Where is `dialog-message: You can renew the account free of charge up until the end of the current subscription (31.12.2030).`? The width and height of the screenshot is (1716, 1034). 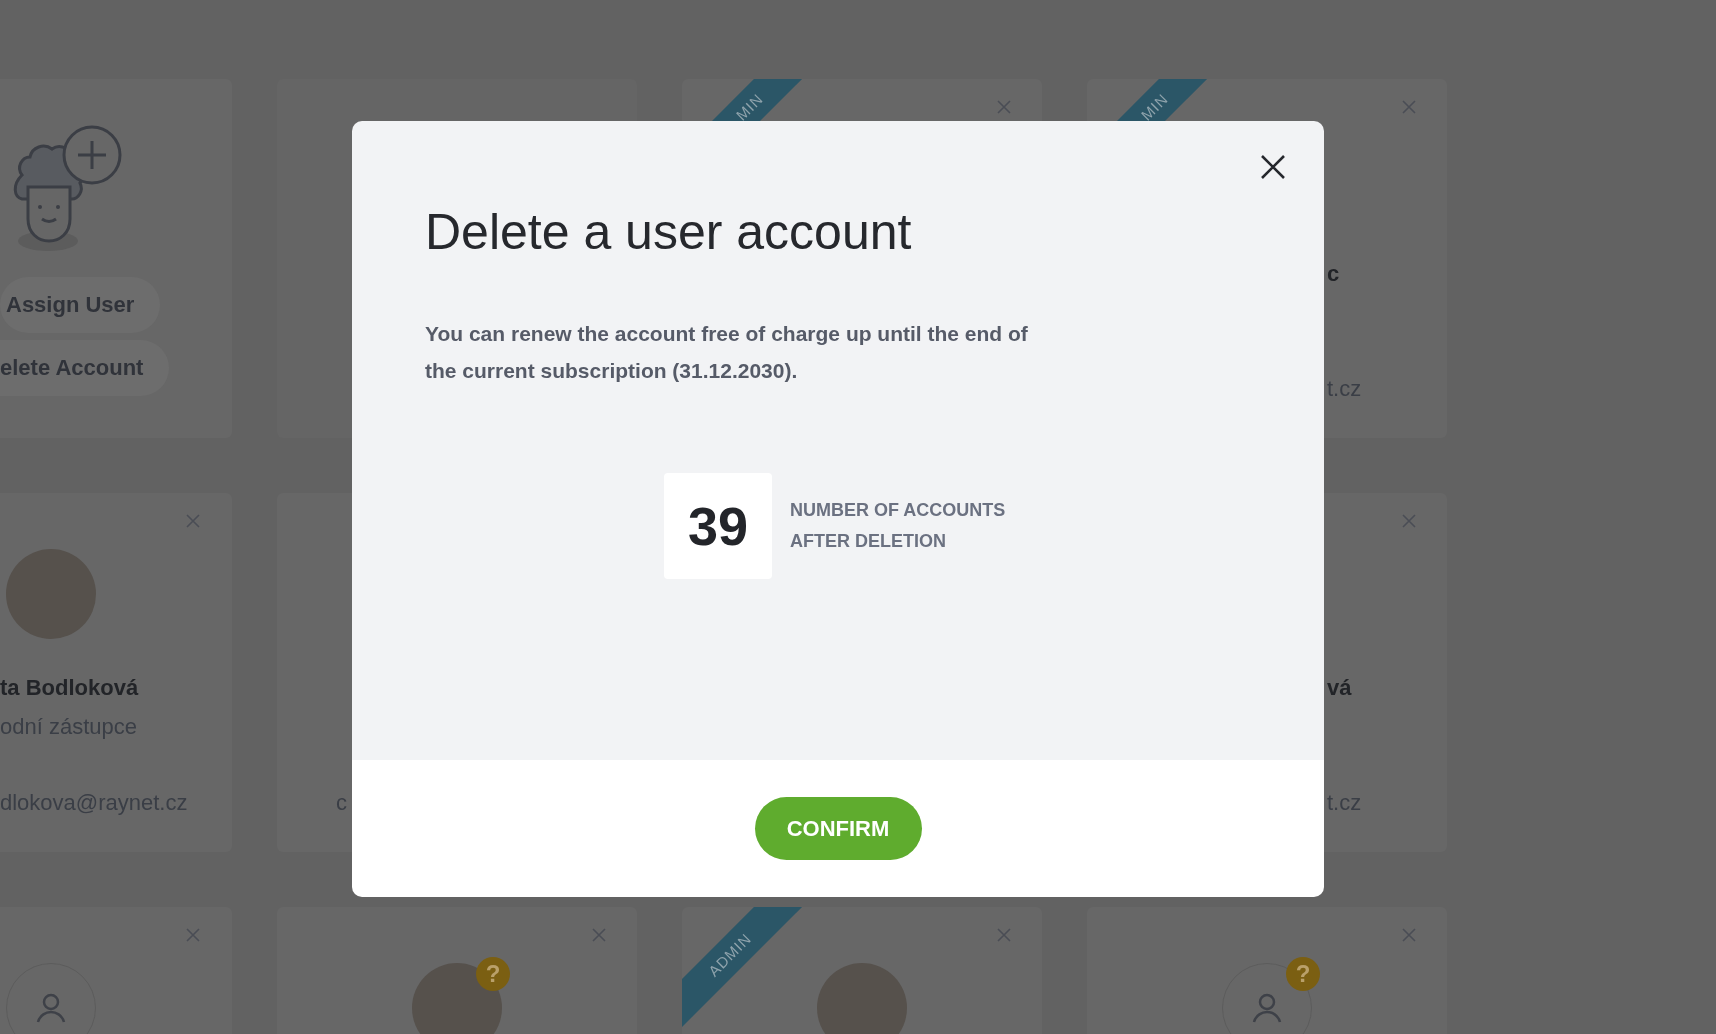 dialog-message: You can renew the account free of charge up until the end of the current subscription (31.12.2030). is located at coordinates (727, 352).